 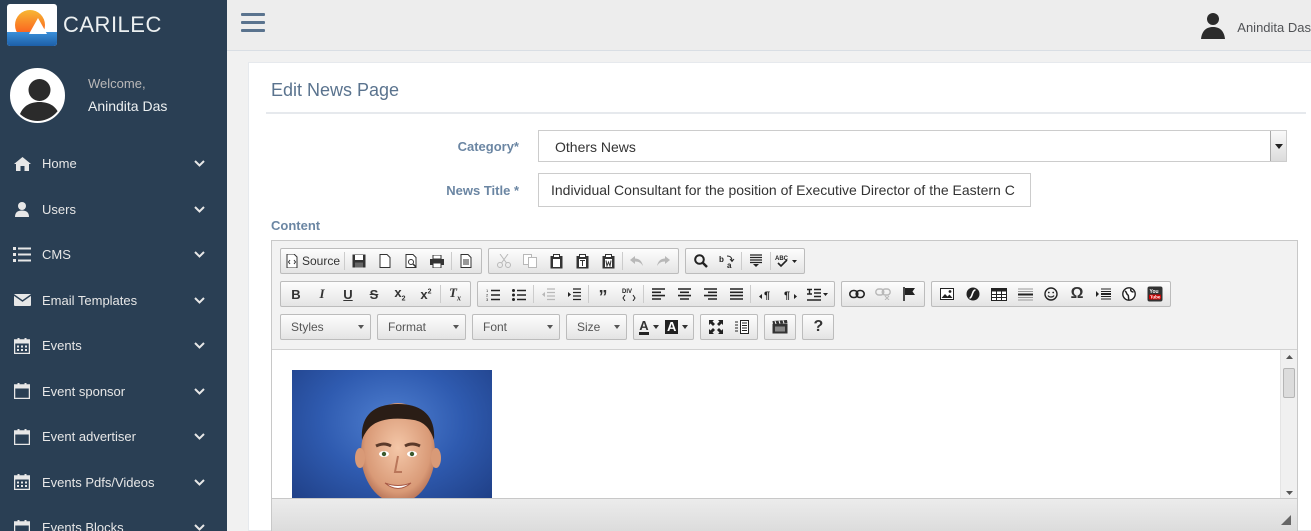 I want to click on anchor-button, so click(x=909, y=294).